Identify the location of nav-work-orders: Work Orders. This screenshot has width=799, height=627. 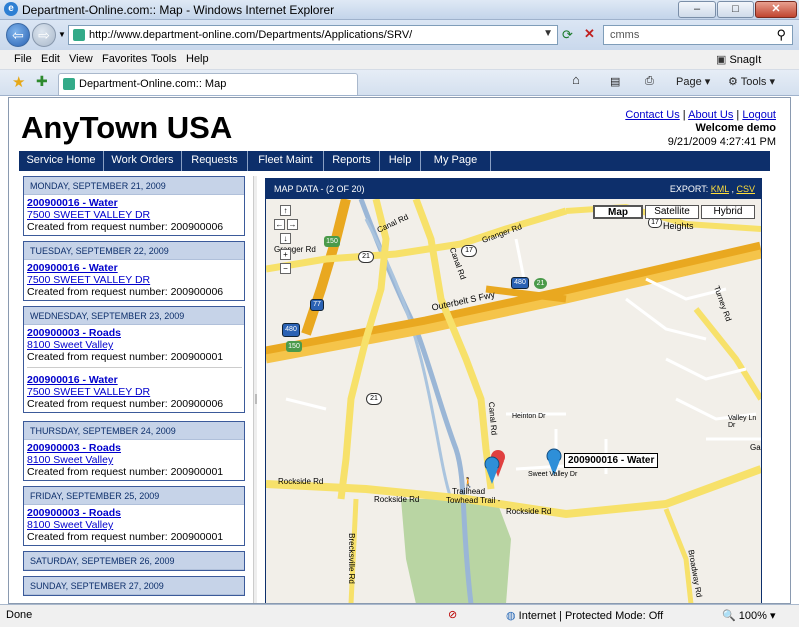
(143, 161).